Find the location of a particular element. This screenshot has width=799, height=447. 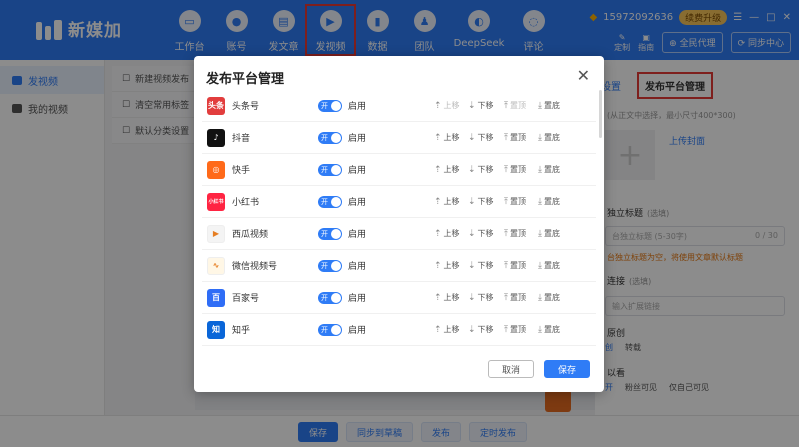

platform-row: 头条 头条号 开启用 ⇡ 上移 ⇣ 下移 ⤒ 置顶 ⤓ 置底 is located at coordinates (399, 106).